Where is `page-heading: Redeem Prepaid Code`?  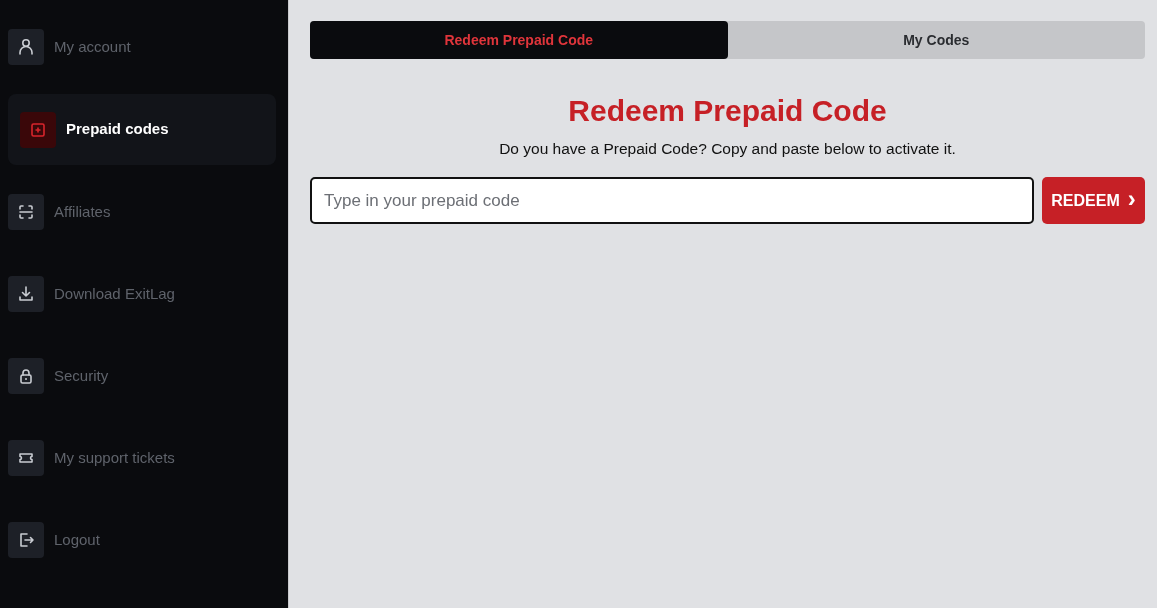 page-heading: Redeem Prepaid Code is located at coordinates (727, 111).